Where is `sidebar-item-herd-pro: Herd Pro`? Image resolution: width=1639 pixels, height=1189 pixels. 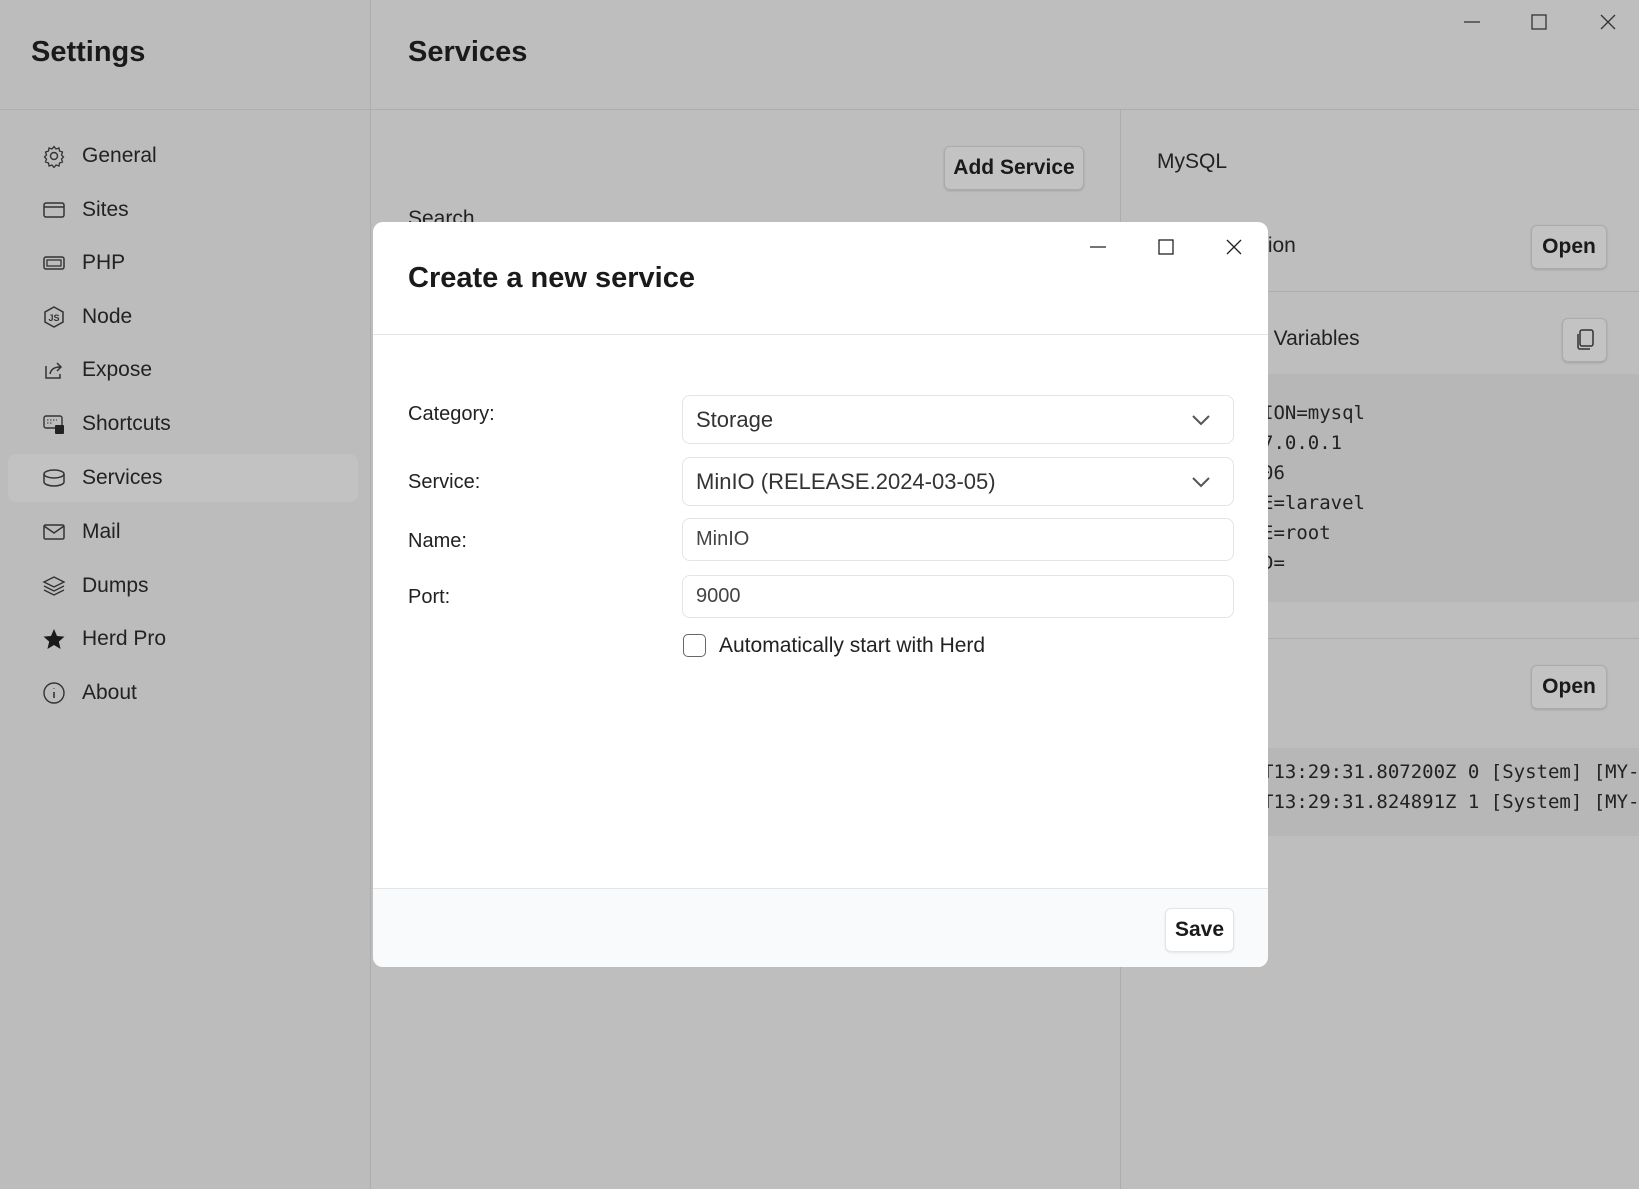 sidebar-item-herd-pro: Herd Pro is located at coordinates (183, 639).